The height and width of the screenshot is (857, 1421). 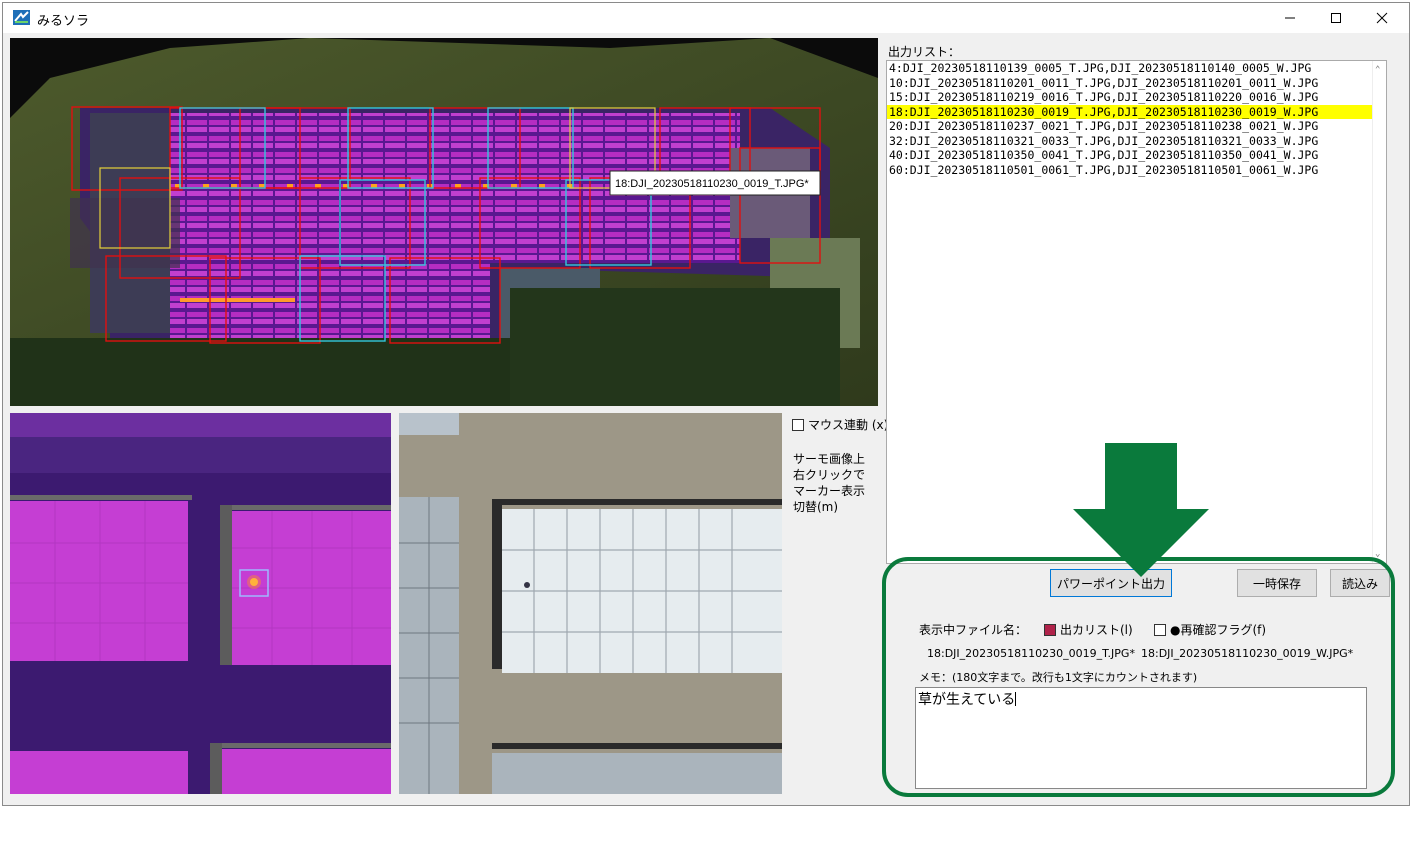 I want to click on maximize-button, so click(x=1336, y=18).